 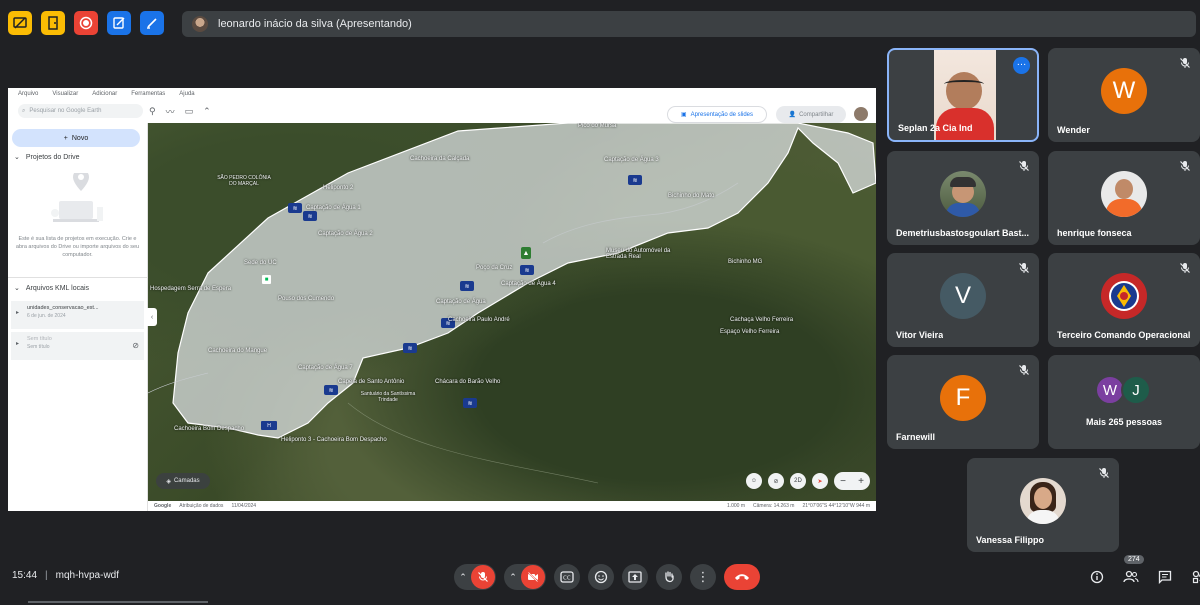 I want to click on map-label: Pico do Mursa, so click(x=597, y=126).